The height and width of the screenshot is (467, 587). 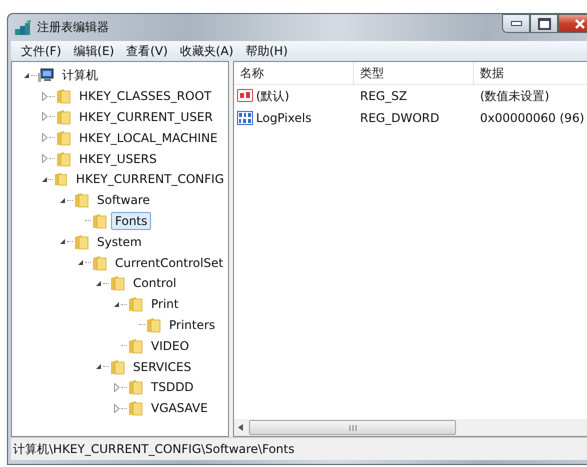 What do you see at coordinates (145, 96) in the screenshot?
I see `tree-item: HKEY_CLASSES_ROOT` at bounding box center [145, 96].